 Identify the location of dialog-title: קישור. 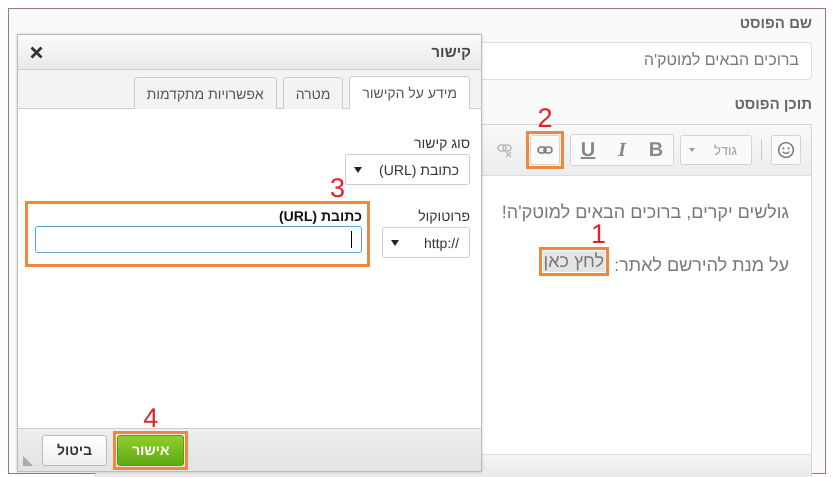
(451, 52).